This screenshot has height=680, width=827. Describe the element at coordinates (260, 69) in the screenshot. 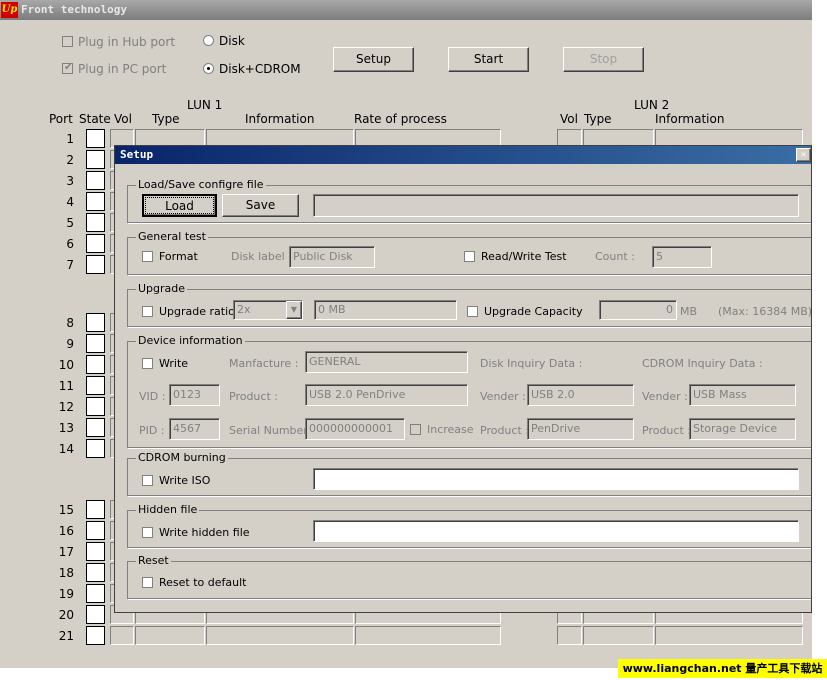

I see `disk-cdrom-radio-label: Disk+CDROM` at that location.